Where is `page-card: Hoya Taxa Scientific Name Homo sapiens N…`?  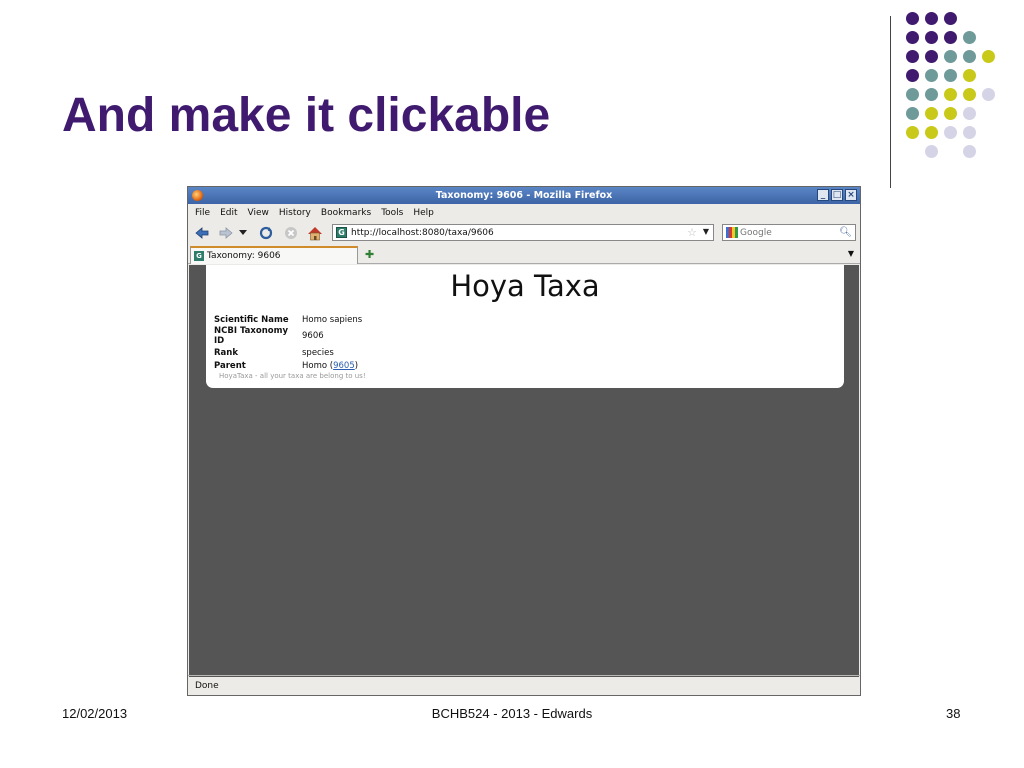
page-card: Hoya Taxa Scientific Name Homo sapiens N… is located at coordinates (525, 326).